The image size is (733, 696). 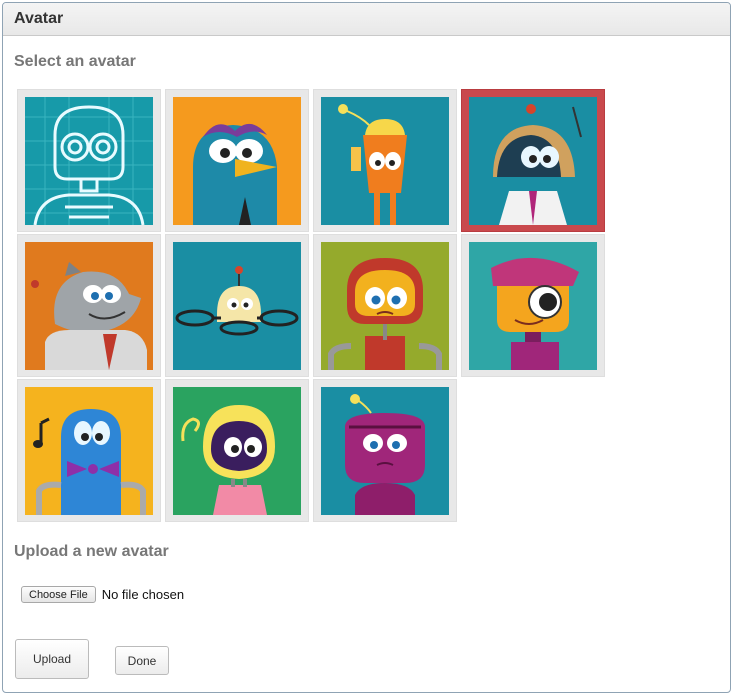 What do you see at coordinates (366, 19) in the screenshot?
I see `panel-header: Avatar` at bounding box center [366, 19].